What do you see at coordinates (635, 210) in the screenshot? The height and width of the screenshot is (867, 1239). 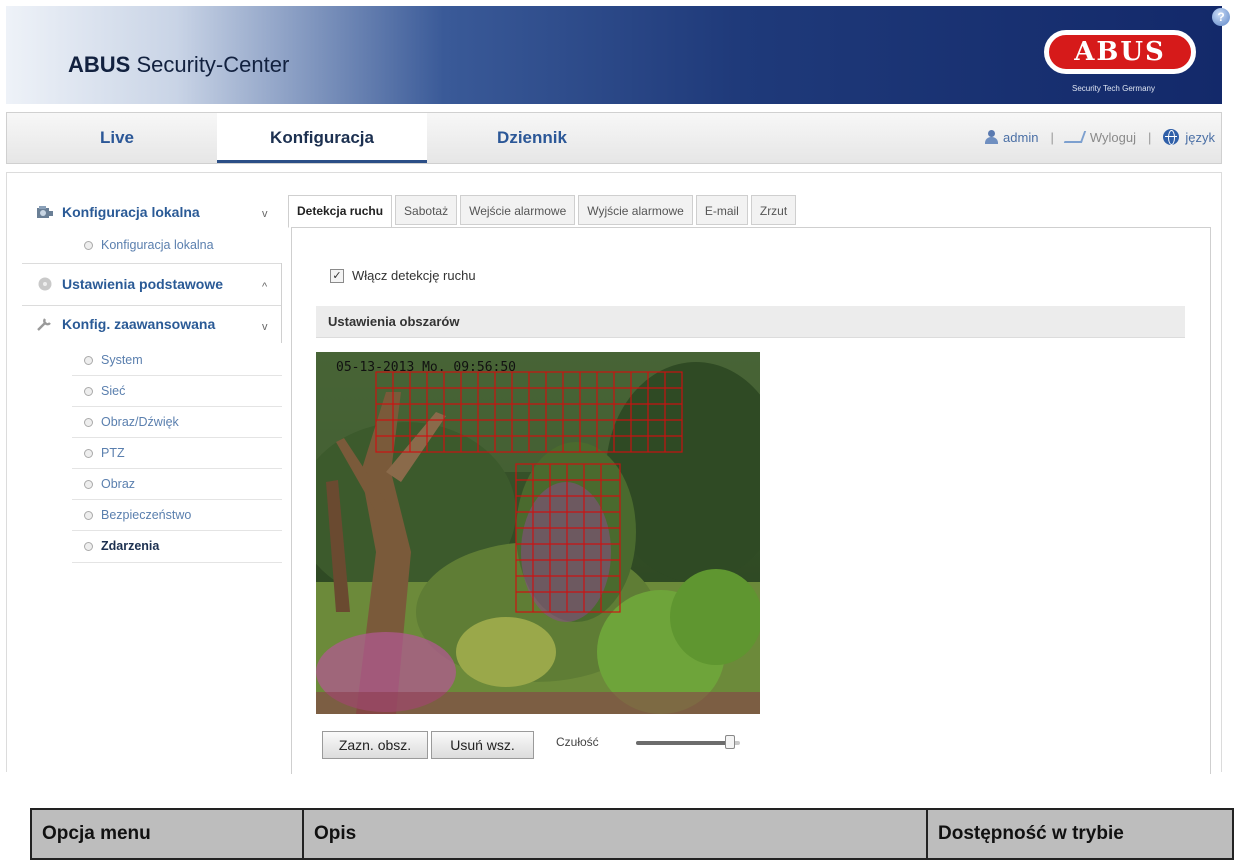 I see `tab-wyjscie-alarmowe: Wyjście alarmowe` at bounding box center [635, 210].